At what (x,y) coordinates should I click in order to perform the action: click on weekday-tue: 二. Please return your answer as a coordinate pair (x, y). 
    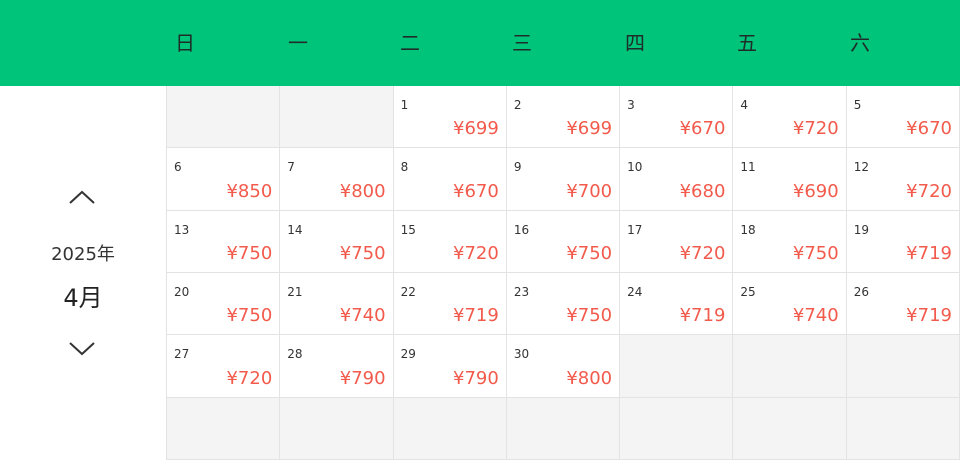
    Looking at the image, I should click on (410, 43).